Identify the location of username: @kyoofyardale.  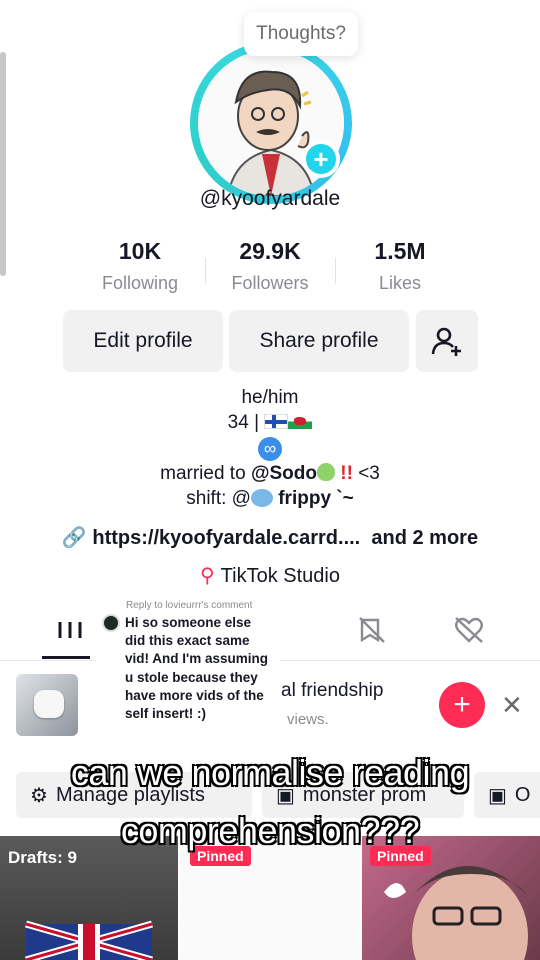
(270, 198).